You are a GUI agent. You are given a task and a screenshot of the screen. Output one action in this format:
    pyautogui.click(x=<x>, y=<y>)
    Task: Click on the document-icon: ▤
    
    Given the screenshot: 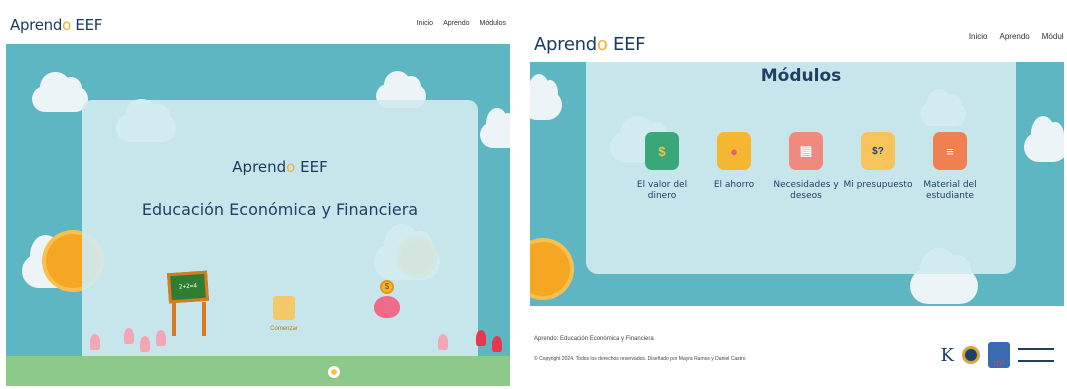 What is the action you would take?
    pyautogui.click(x=806, y=151)
    